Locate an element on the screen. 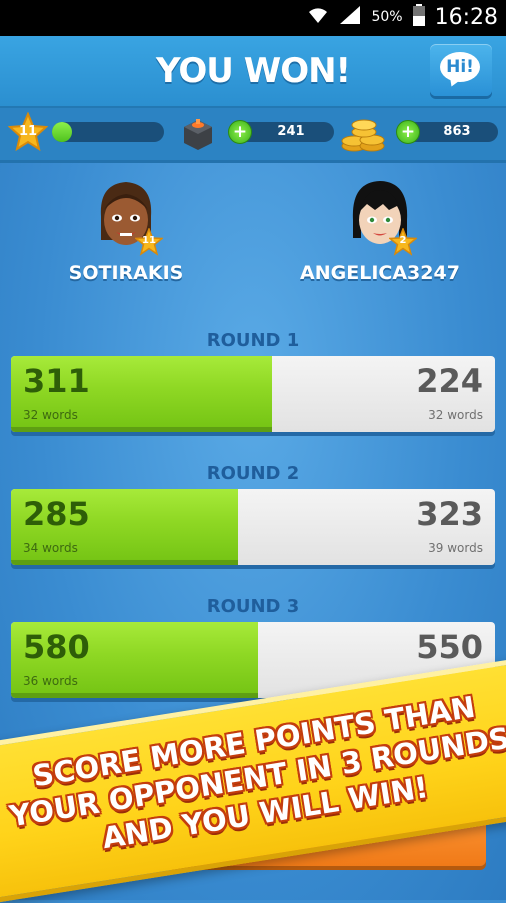 This screenshot has height=903, width=506. level-number: 11 is located at coordinates (28, 131).